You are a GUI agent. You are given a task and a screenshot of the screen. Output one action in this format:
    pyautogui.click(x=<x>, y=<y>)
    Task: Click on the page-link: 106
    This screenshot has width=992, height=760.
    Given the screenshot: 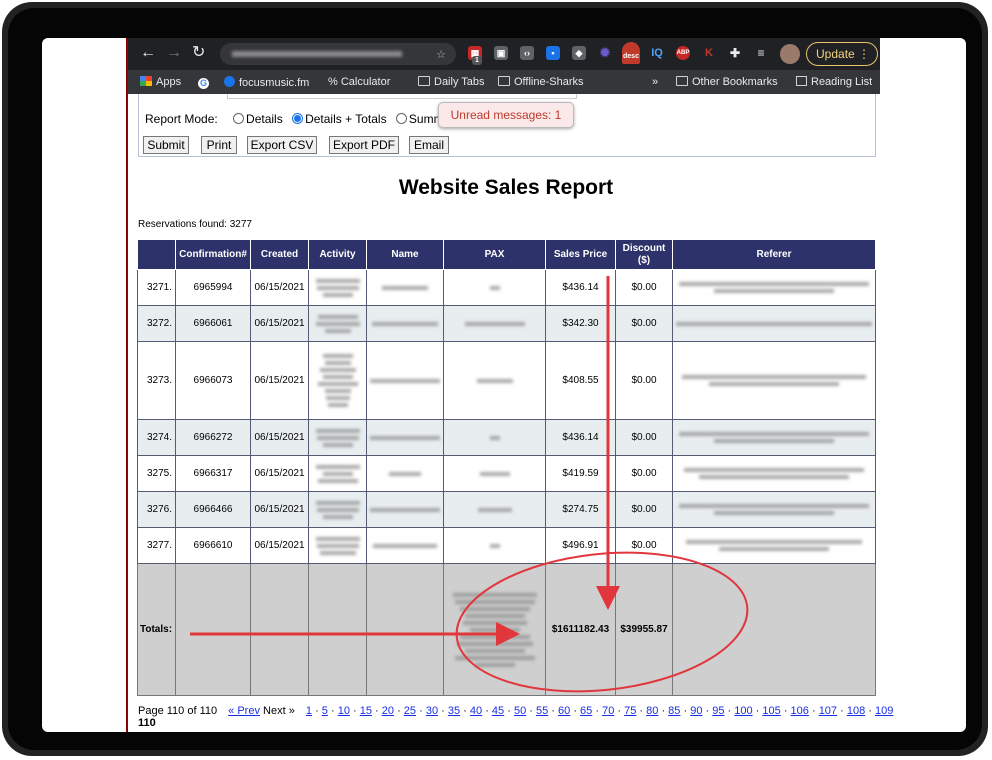 What is the action you would take?
    pyautogui.click(x=800, y=711)
    